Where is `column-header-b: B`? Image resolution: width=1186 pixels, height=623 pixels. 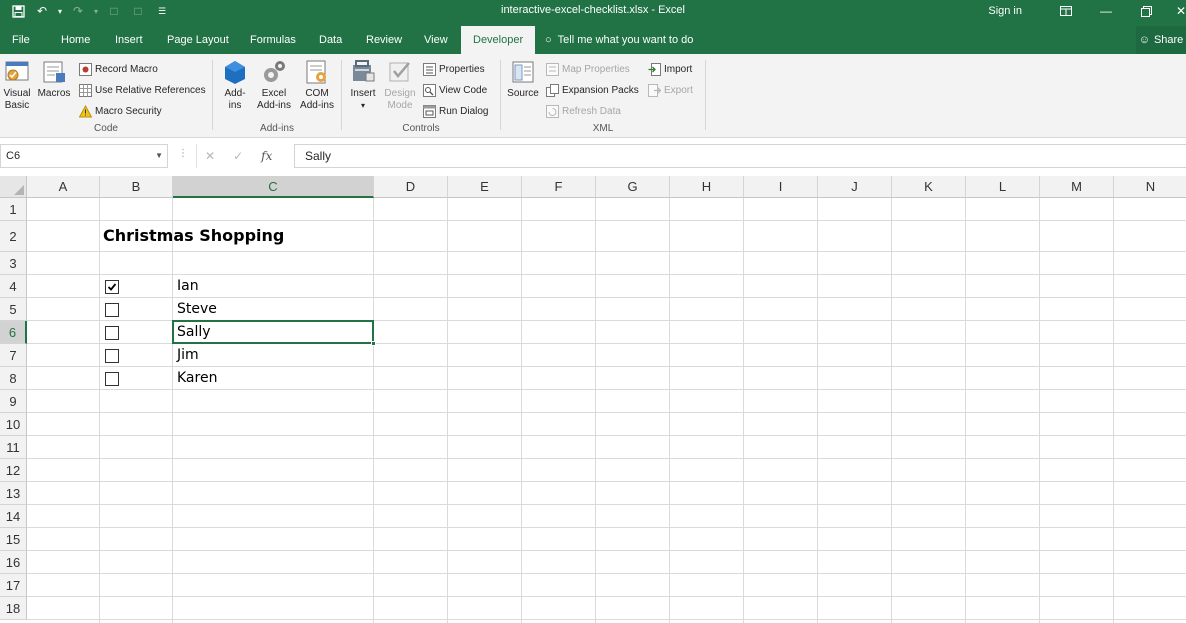 column-header-b: B is located at coordinates (136, 187).